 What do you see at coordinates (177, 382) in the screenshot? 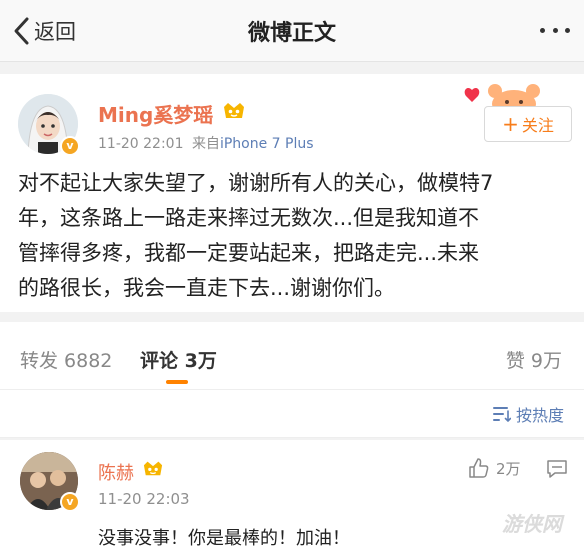
I see `active-tab-indicator` at bounding box center [177, 382].